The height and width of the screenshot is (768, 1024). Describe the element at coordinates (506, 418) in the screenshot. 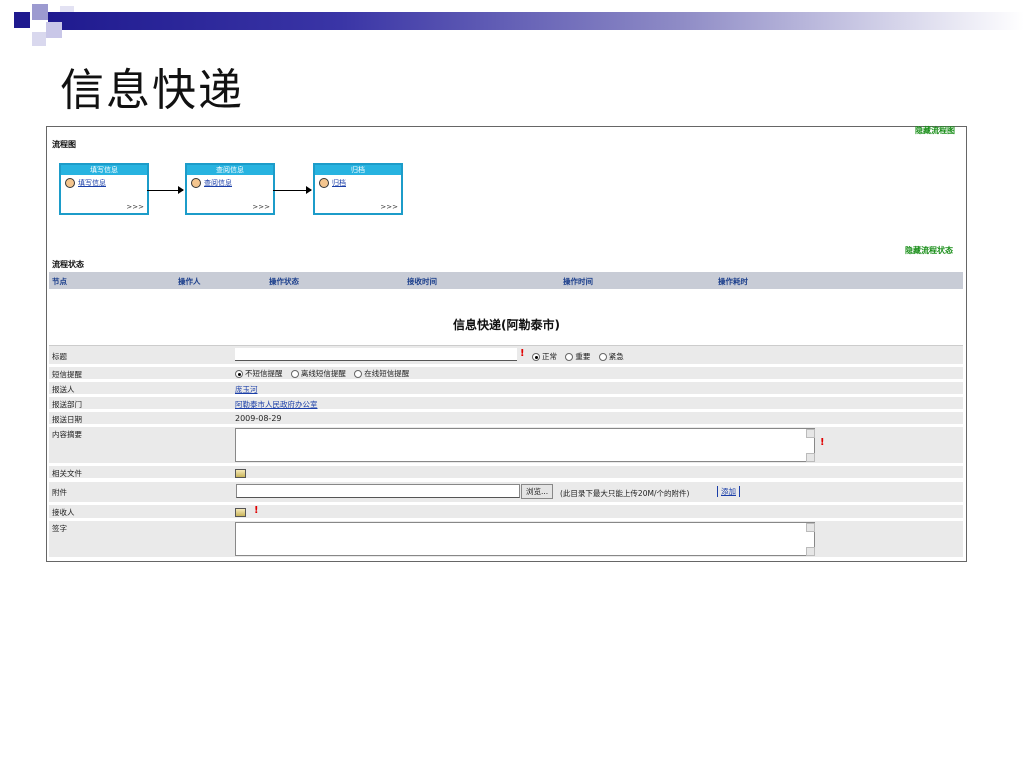

I see `form-row-date: 报送日期 2009-08-29` at that location.